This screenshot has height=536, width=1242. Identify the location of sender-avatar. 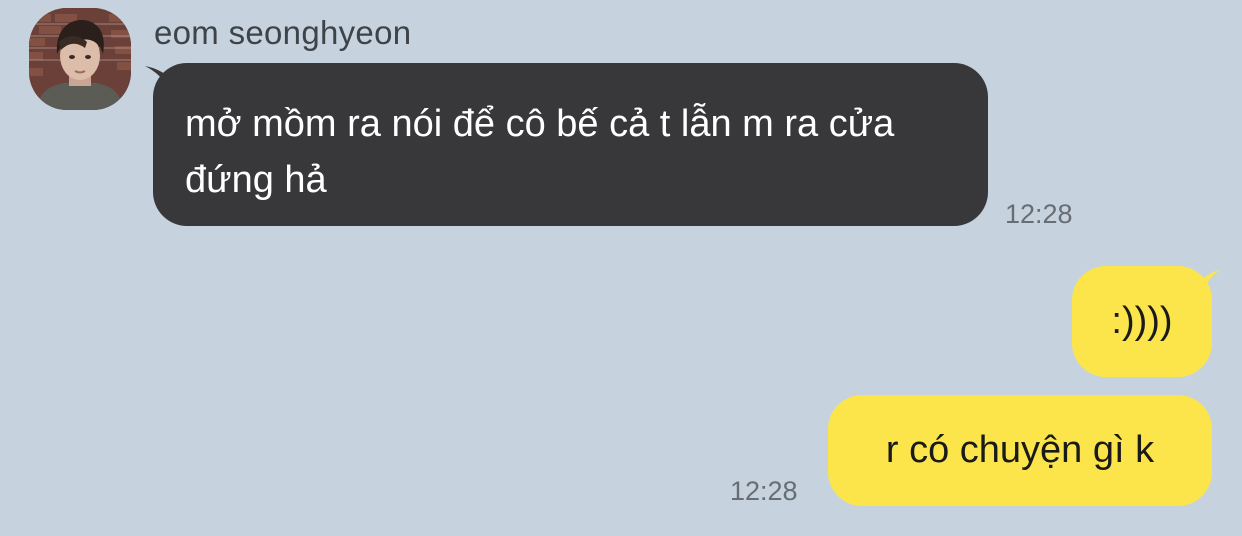
(80, 59).